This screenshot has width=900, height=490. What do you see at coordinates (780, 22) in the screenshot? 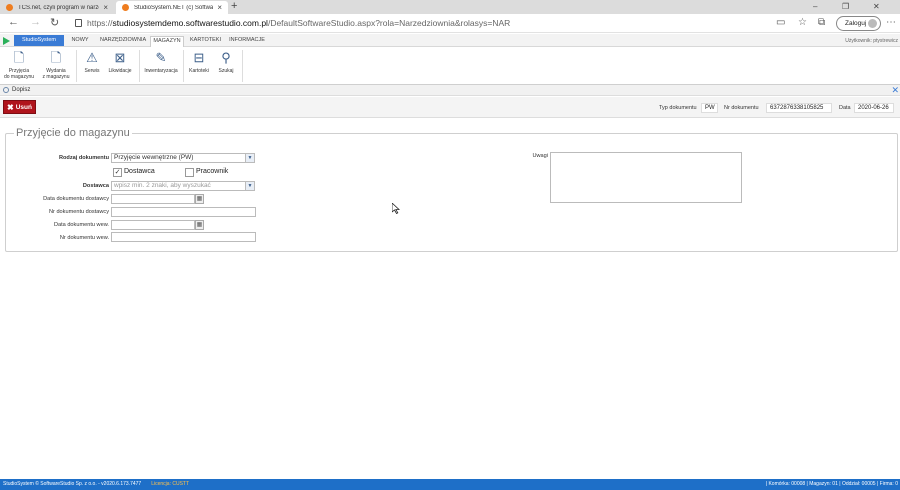
I see `reading-view-icon: ▭` at bounding box center [780, 22].